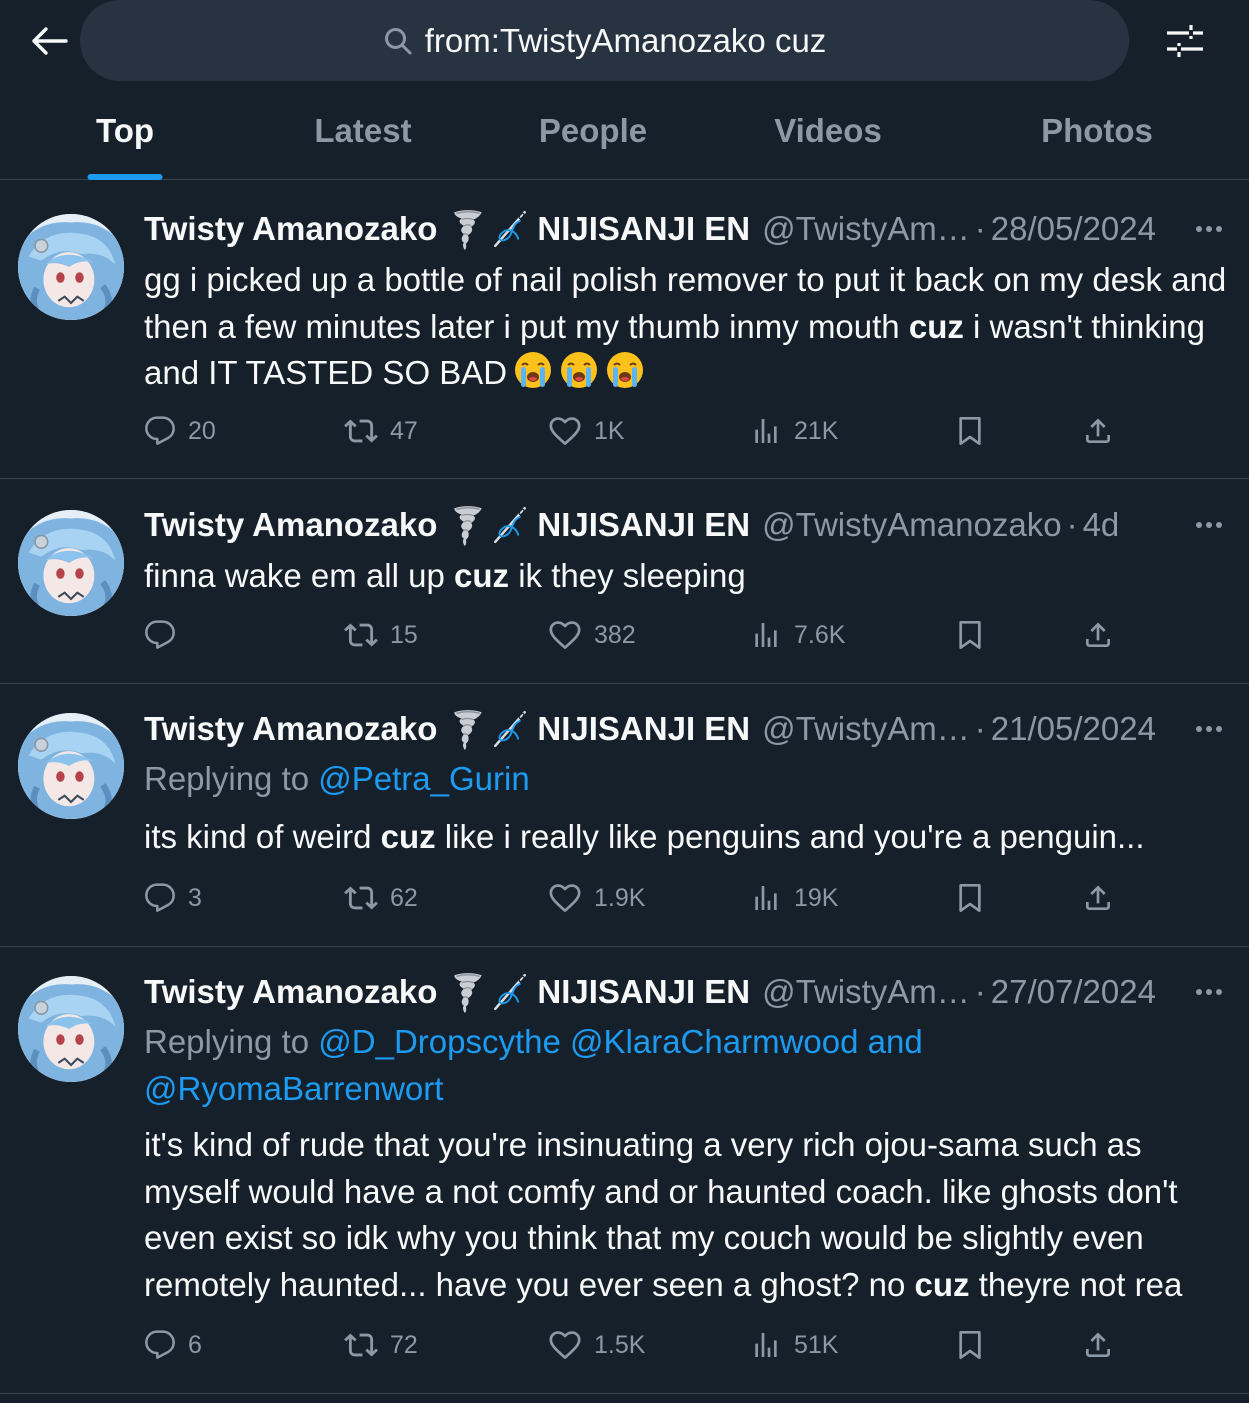 The image size is (1249, 1403). I want to click on views-button: 21K, so click(794, 431).